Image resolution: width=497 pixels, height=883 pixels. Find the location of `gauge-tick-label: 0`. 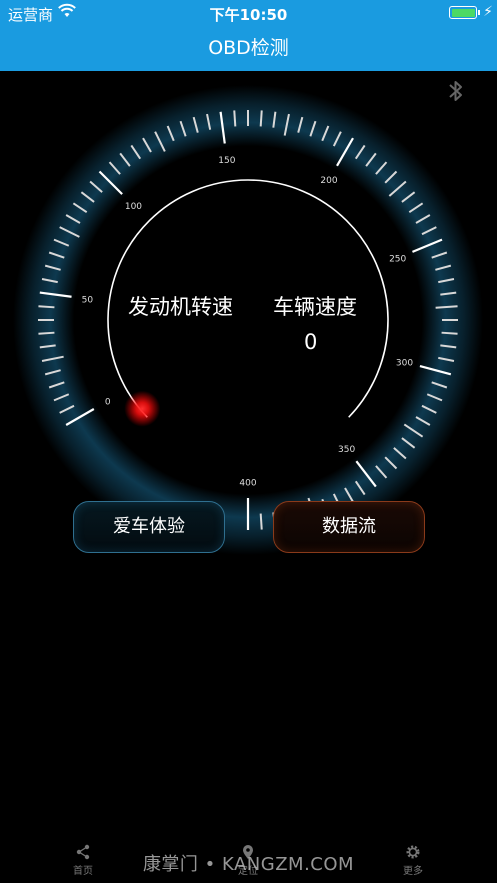

gauge-tick-label: 0 is located at coordinates (108, 403).